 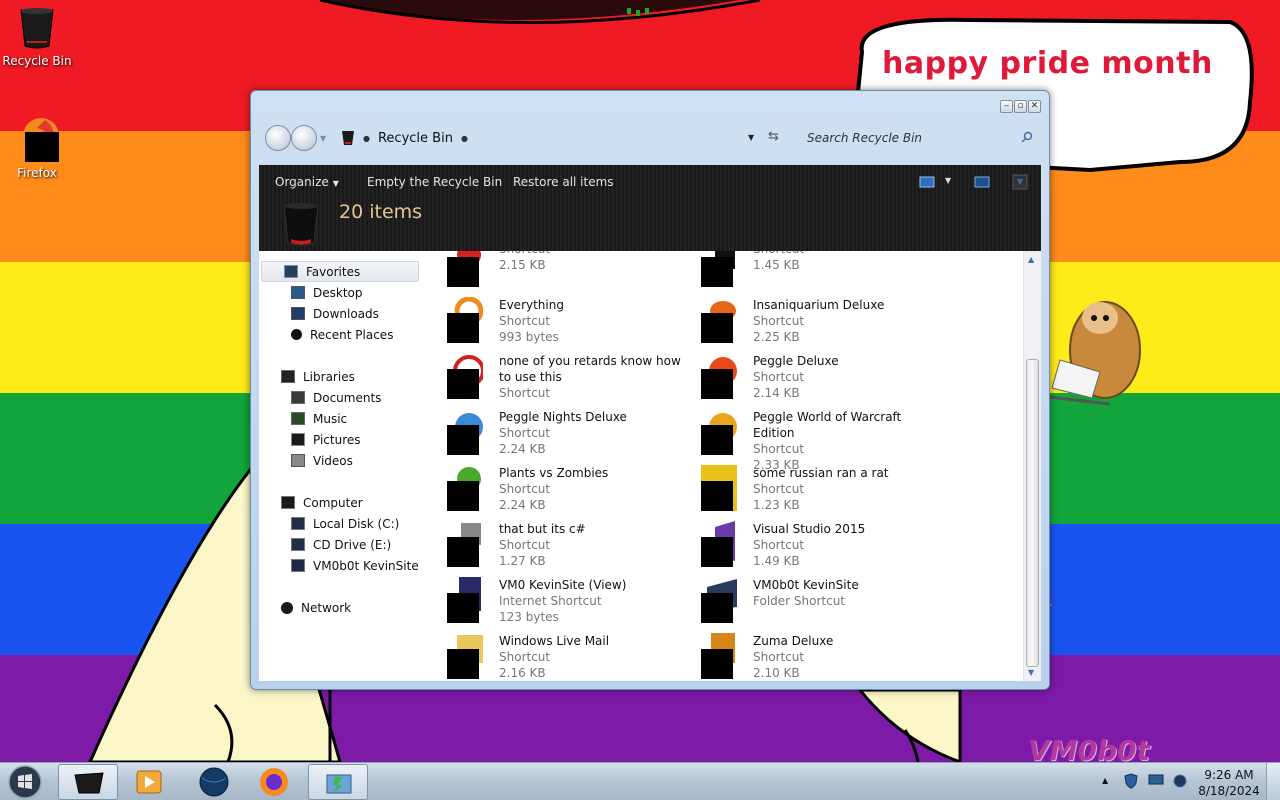 What do you see at coordinates (810, 323) in the screenshot?
I see `file-item: Insaniquarium Deluxe Shortcut 2.25 KB` at bounding box center [810, 323].